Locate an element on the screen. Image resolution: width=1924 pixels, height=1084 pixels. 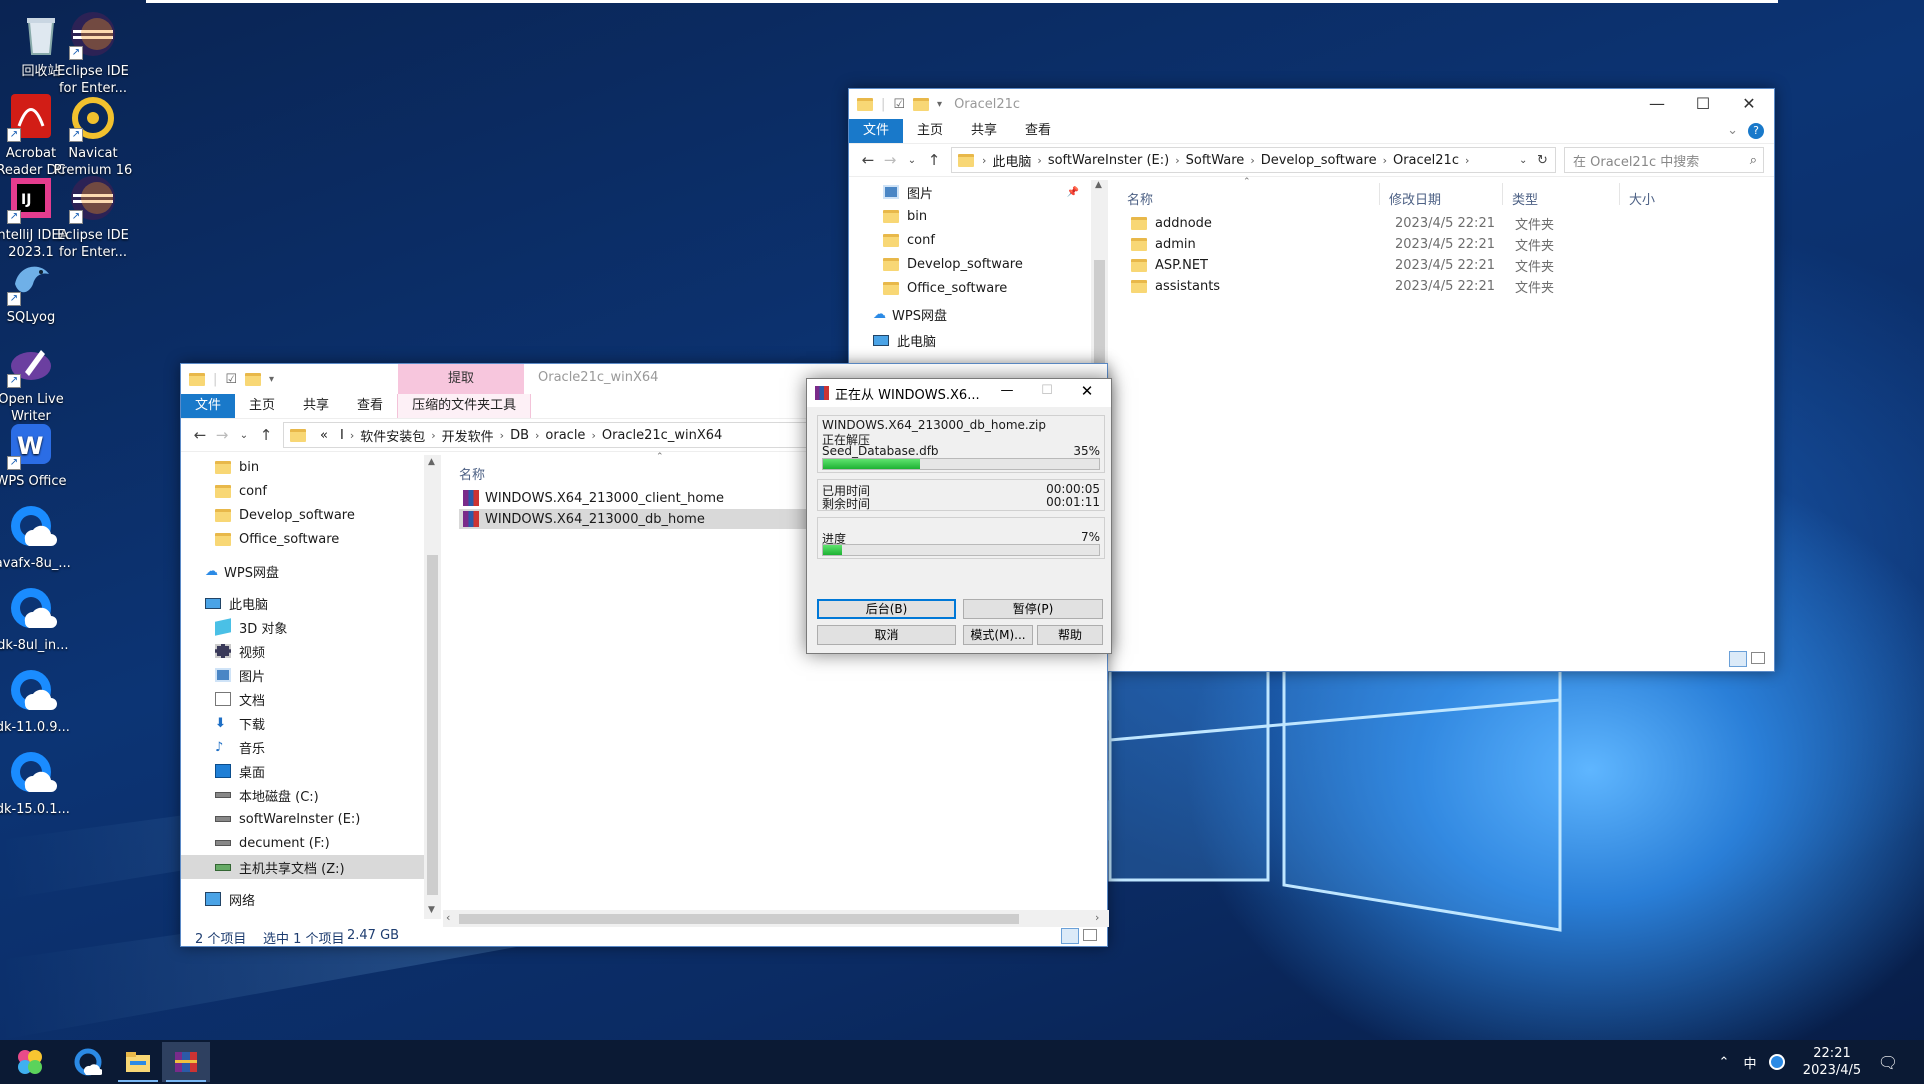
file-row: assistants 2023/4/5 22:21 文件夹 is located at coordinates (1431, 286).